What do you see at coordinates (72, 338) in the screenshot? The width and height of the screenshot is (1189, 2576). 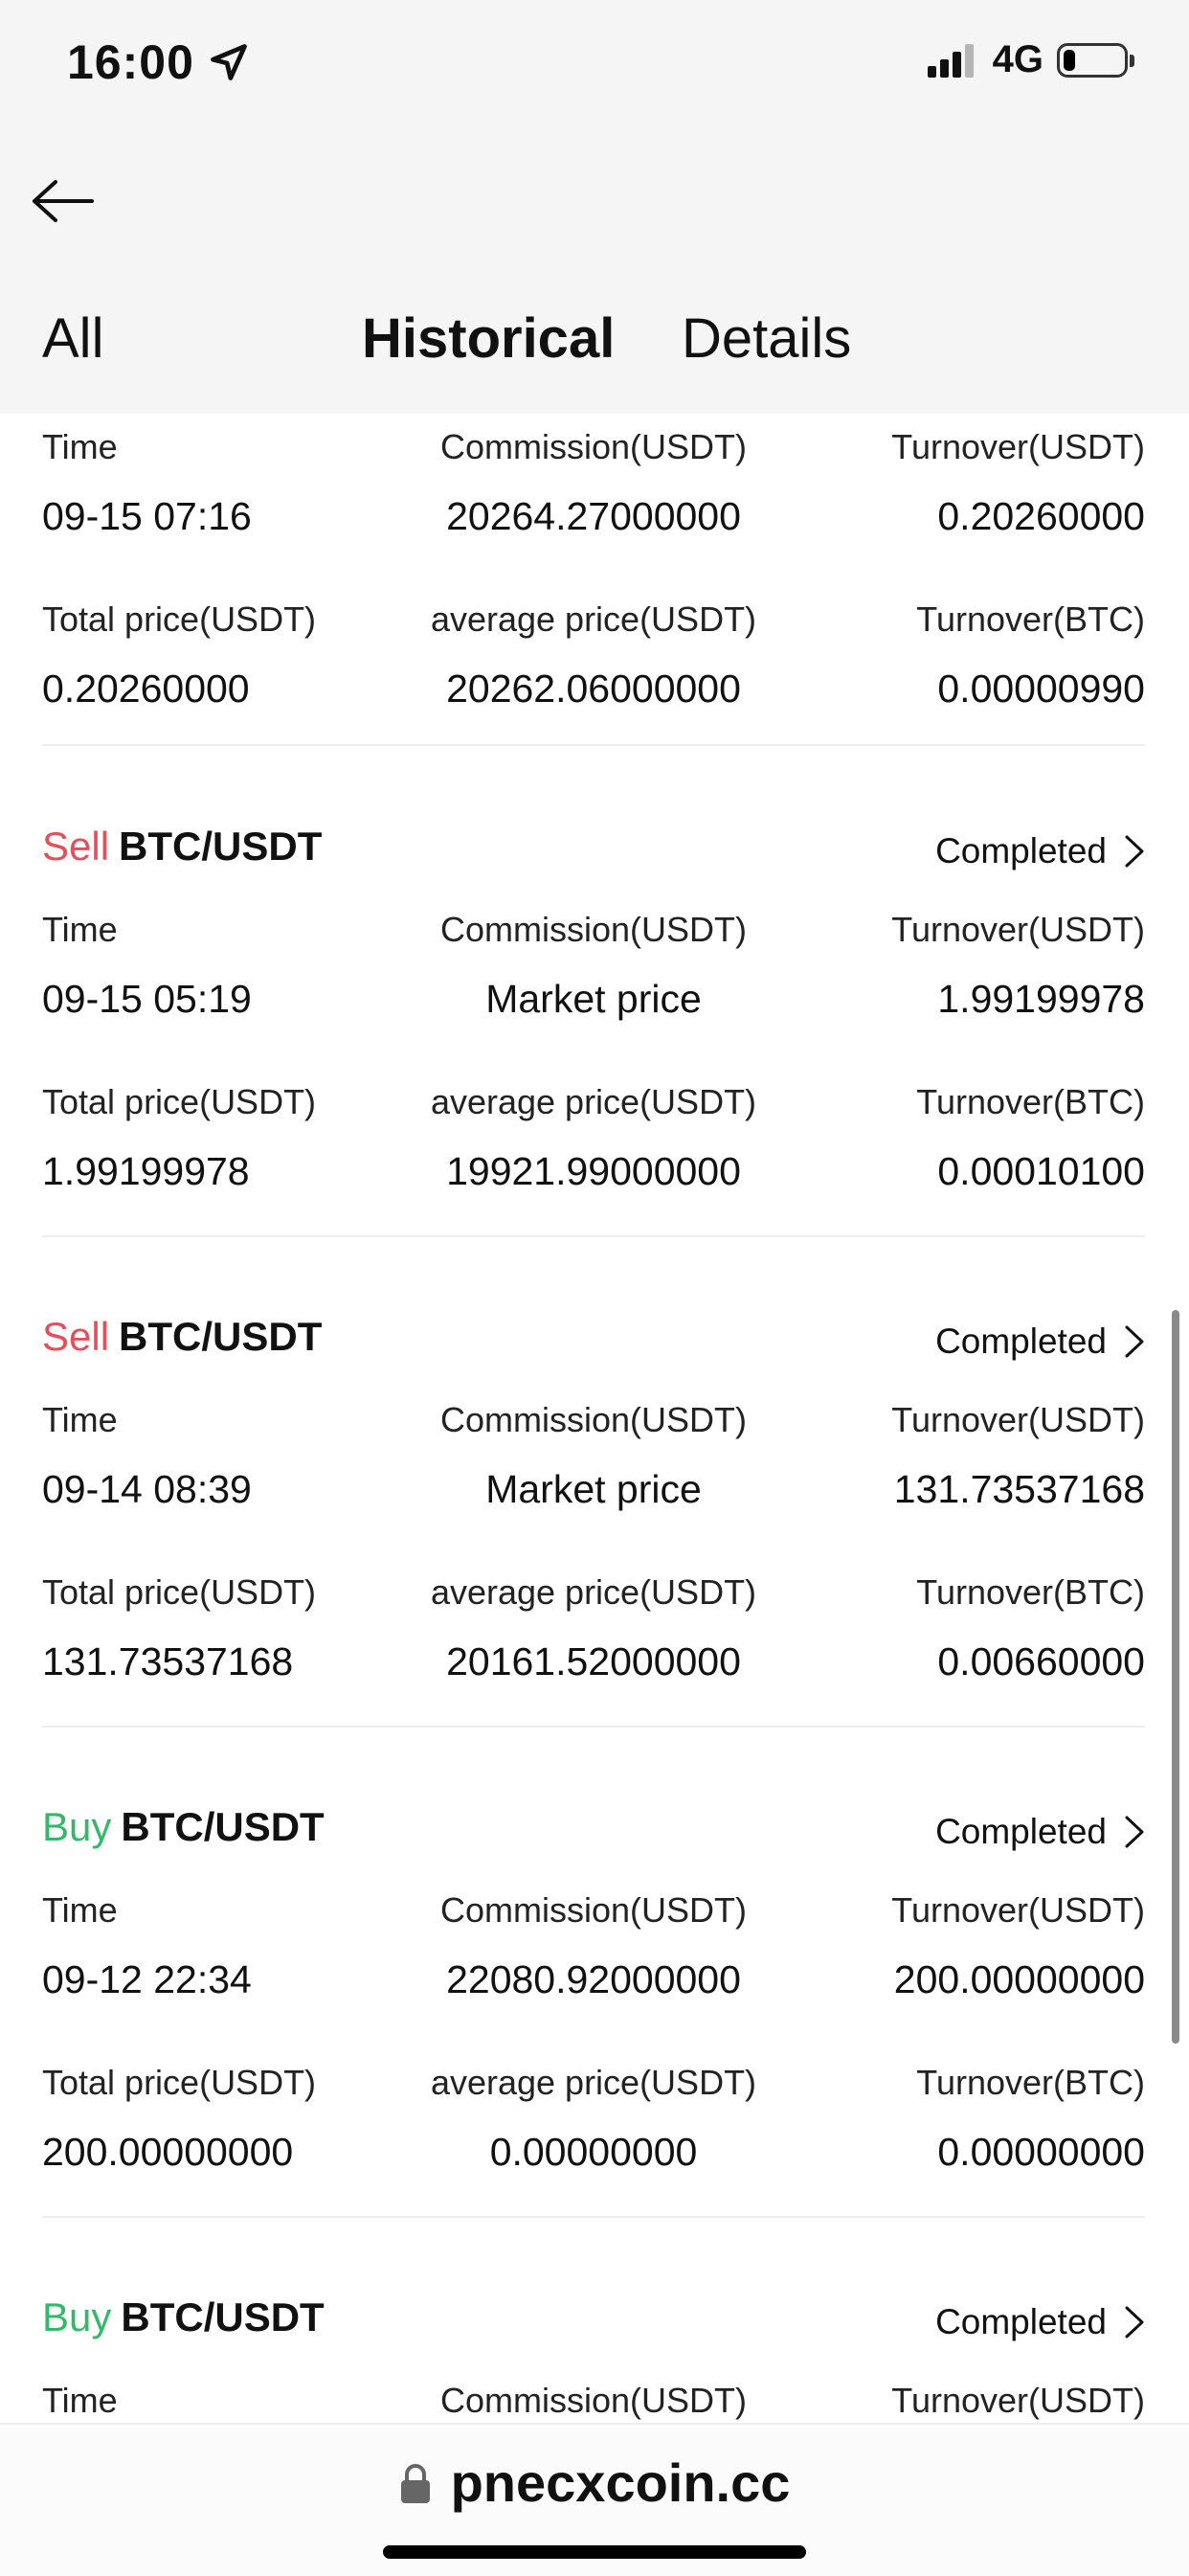 I see `tab-all: All` at bounding box center [72, 338].